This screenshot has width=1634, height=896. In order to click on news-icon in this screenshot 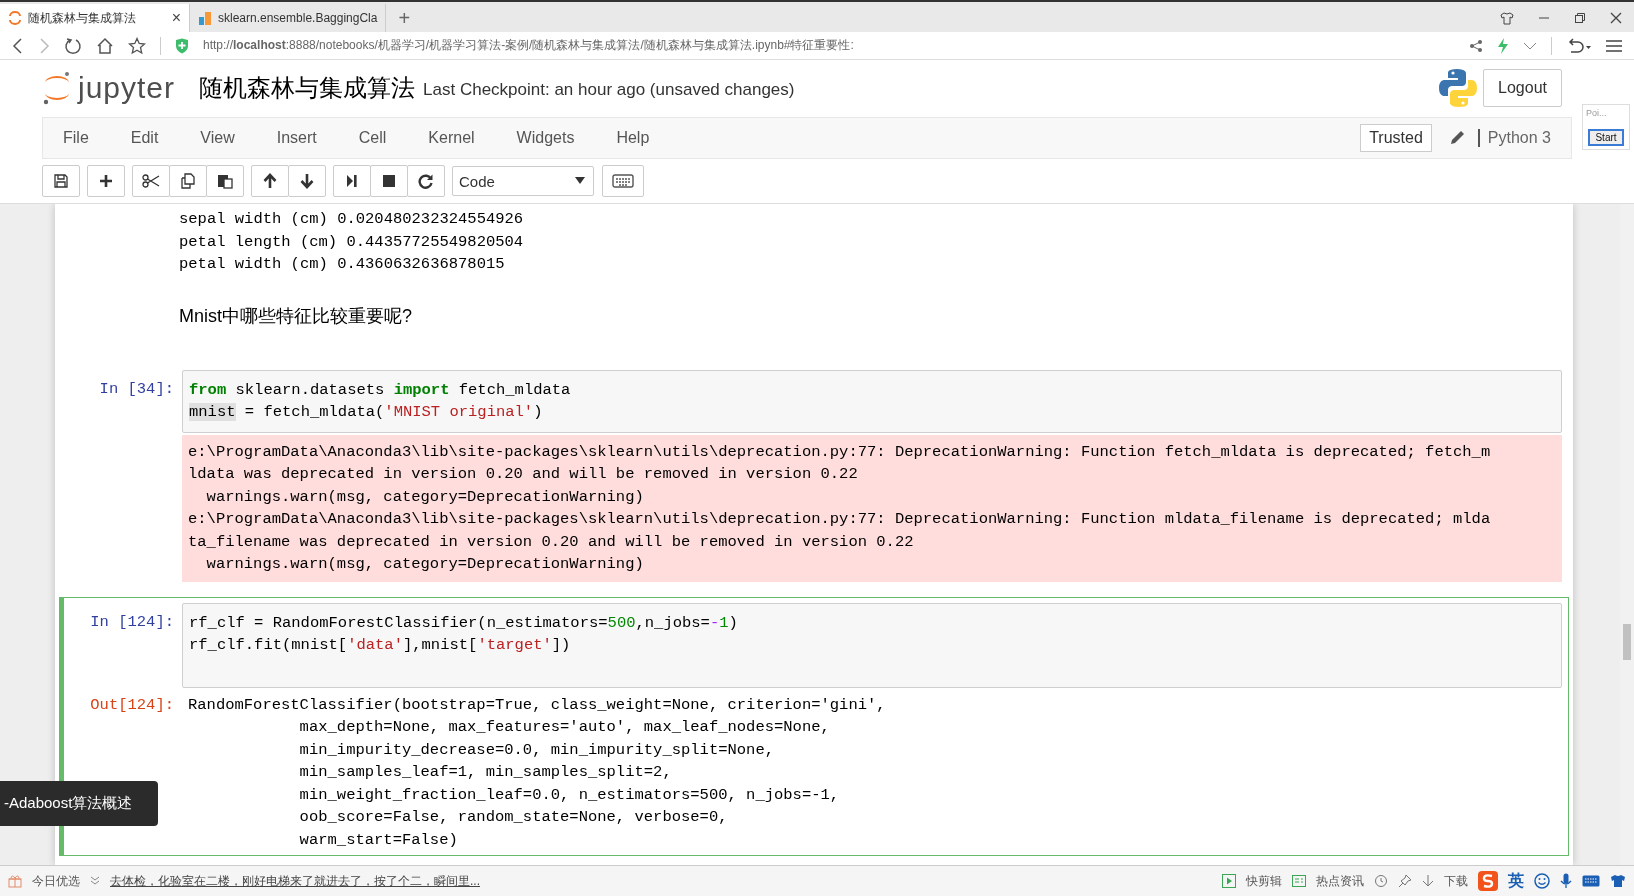, I will do `click(1299, 881)`.